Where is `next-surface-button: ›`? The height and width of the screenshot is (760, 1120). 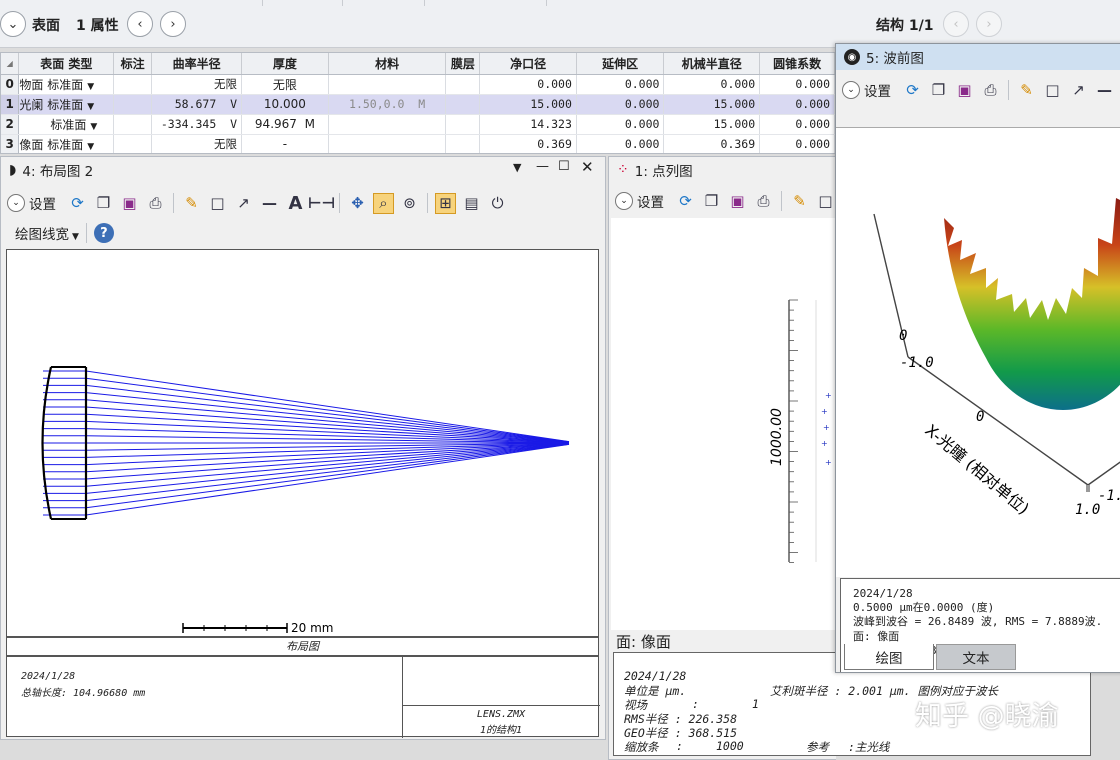
next-surface-button: › is located at coordinates (173, 24).